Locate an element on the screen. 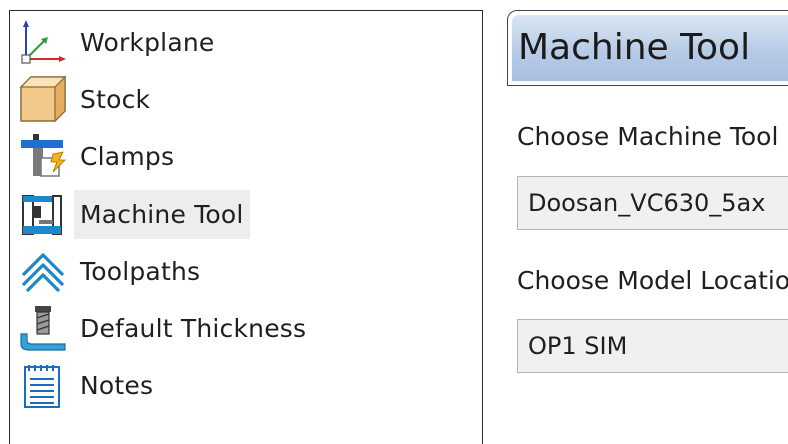 The image size is (788, 444). clamps-icon is located at coordinates (43, 156).